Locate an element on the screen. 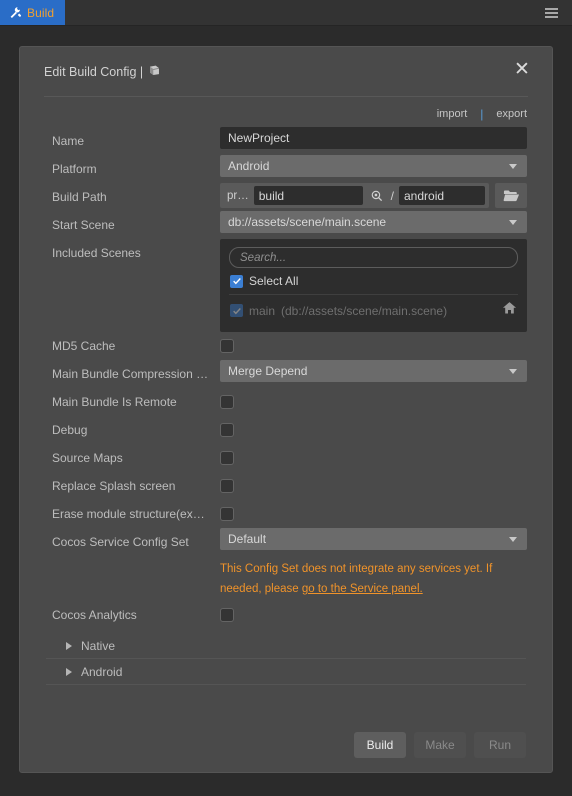  build-path-input: build is located at coordinates (308, 195).